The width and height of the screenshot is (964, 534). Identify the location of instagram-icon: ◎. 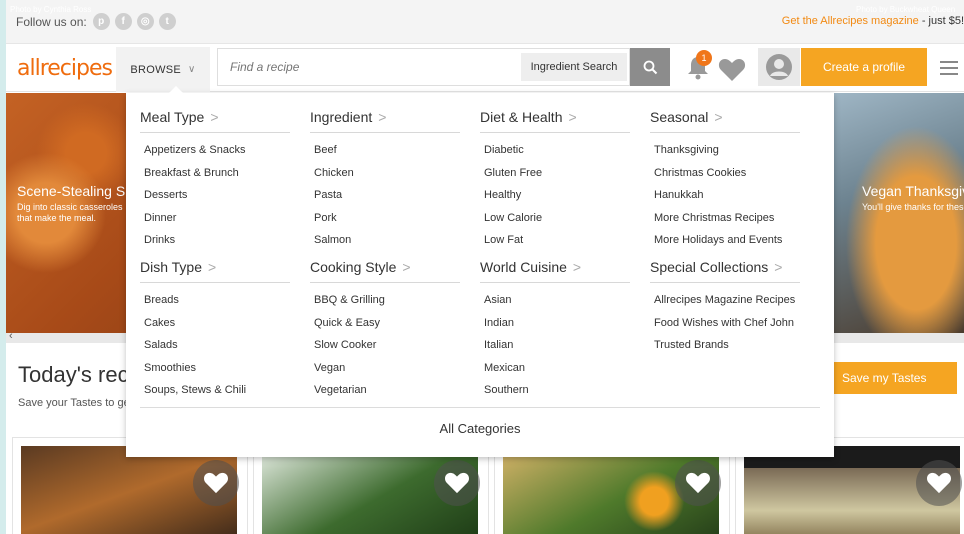
(145, 21).